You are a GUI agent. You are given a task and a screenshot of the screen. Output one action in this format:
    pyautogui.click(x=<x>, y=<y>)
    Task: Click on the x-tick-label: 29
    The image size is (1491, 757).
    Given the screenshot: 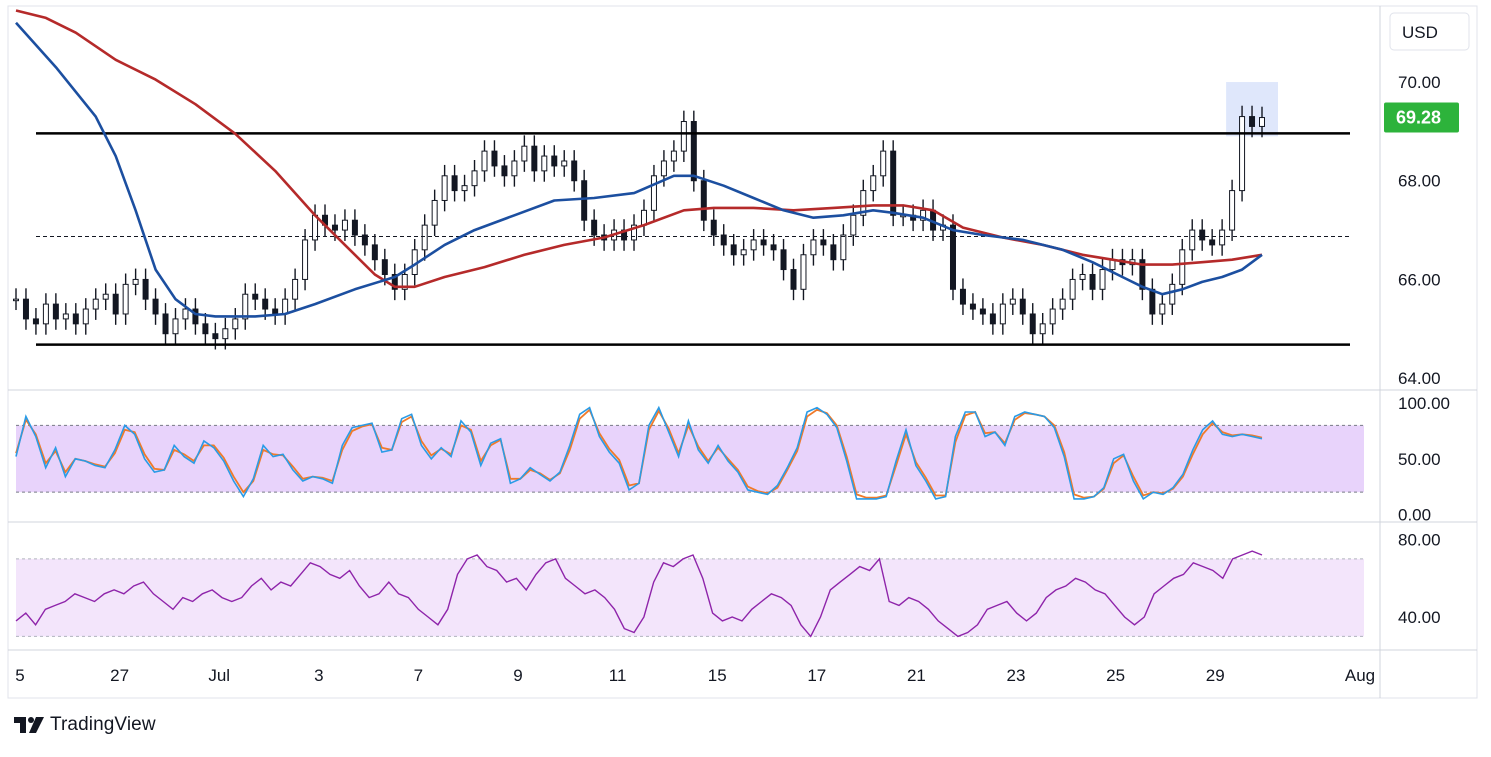 What is the action you would take?
    pyautogui.click(x=1215, y=675)
    